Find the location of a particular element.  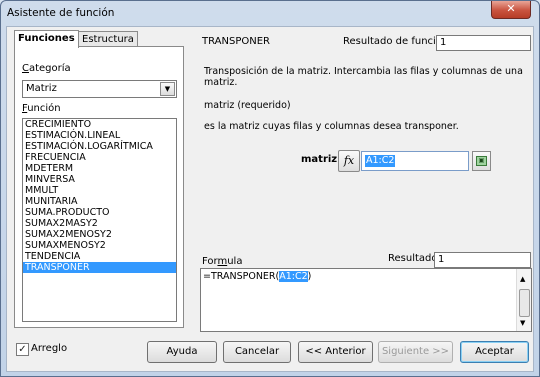

argument-label: matriz is located at coordinates (319, 159).